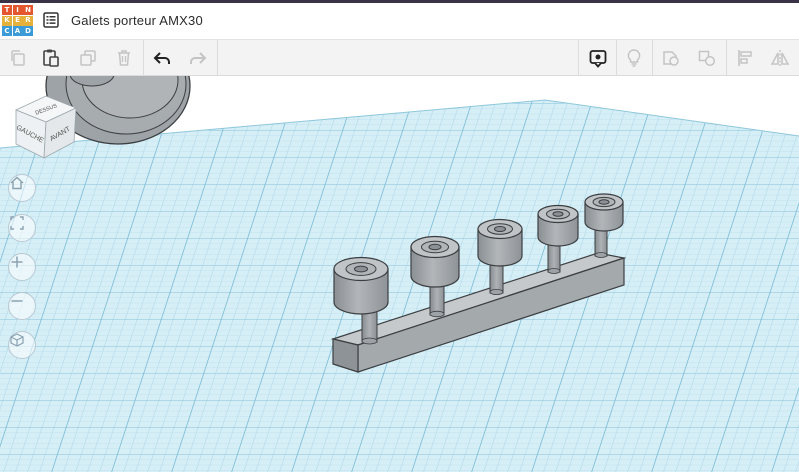 The height and width of the screenshot is (472, 799). I want to click on app-header: T I N K E R C A D Galets porteur AMX30, so click(399, 20).